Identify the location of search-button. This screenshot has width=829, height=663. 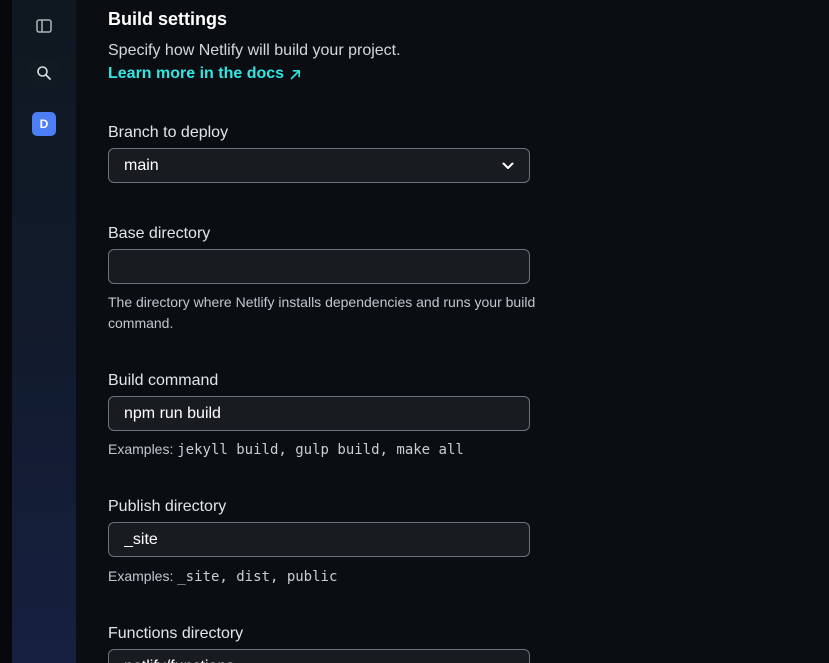
(44, 73).